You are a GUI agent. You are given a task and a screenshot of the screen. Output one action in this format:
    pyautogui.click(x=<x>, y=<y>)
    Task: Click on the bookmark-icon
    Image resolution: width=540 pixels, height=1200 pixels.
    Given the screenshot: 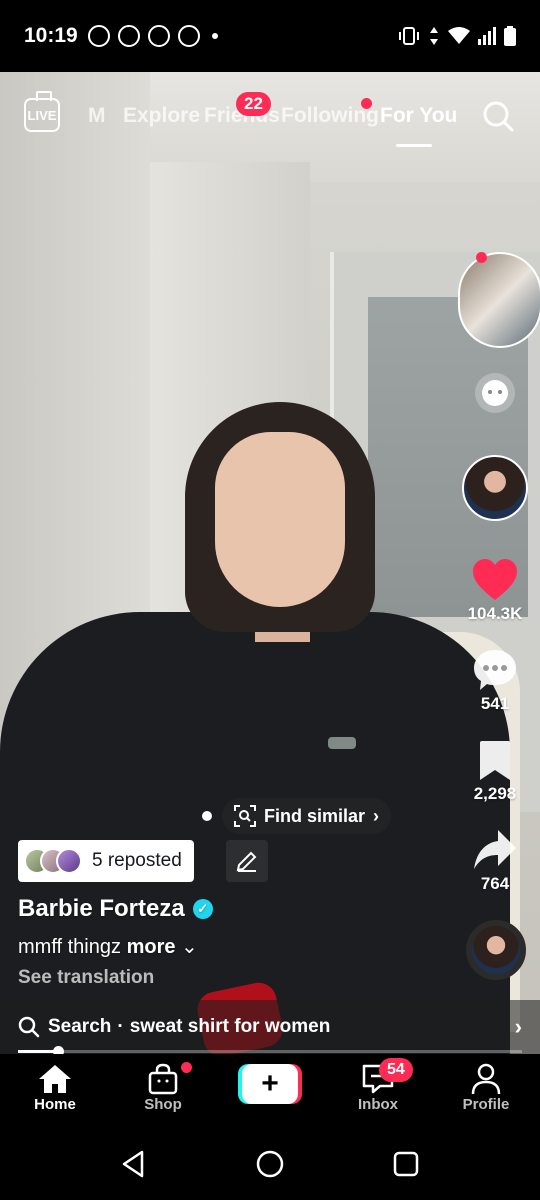 What is the action you would take?
    pyautogui.click(x=495, y=761)
    